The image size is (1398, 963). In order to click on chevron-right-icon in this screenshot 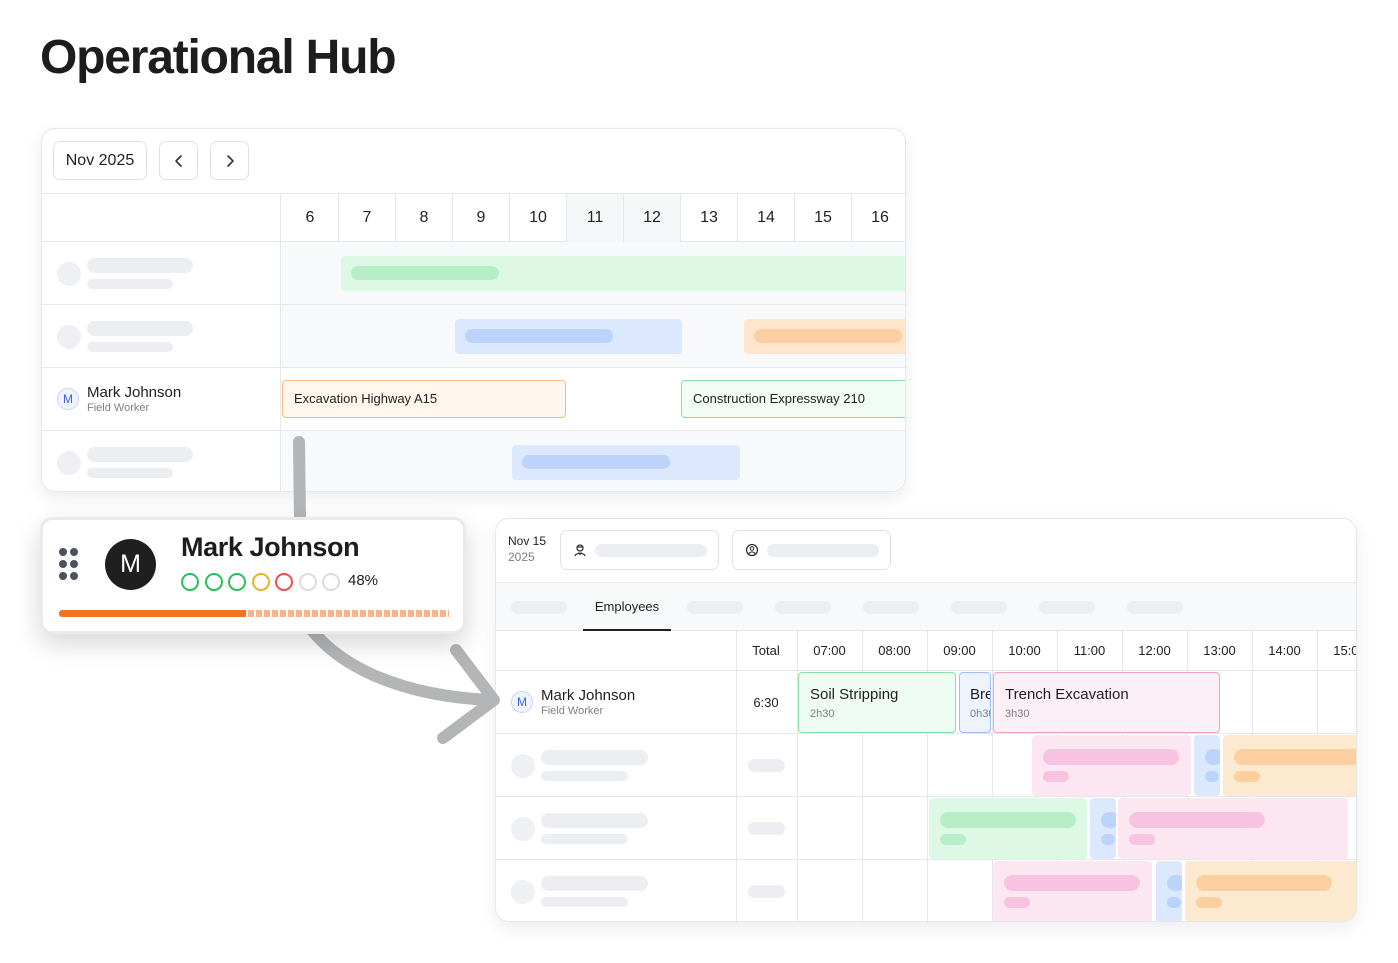, I will do `click(230, 161)`.